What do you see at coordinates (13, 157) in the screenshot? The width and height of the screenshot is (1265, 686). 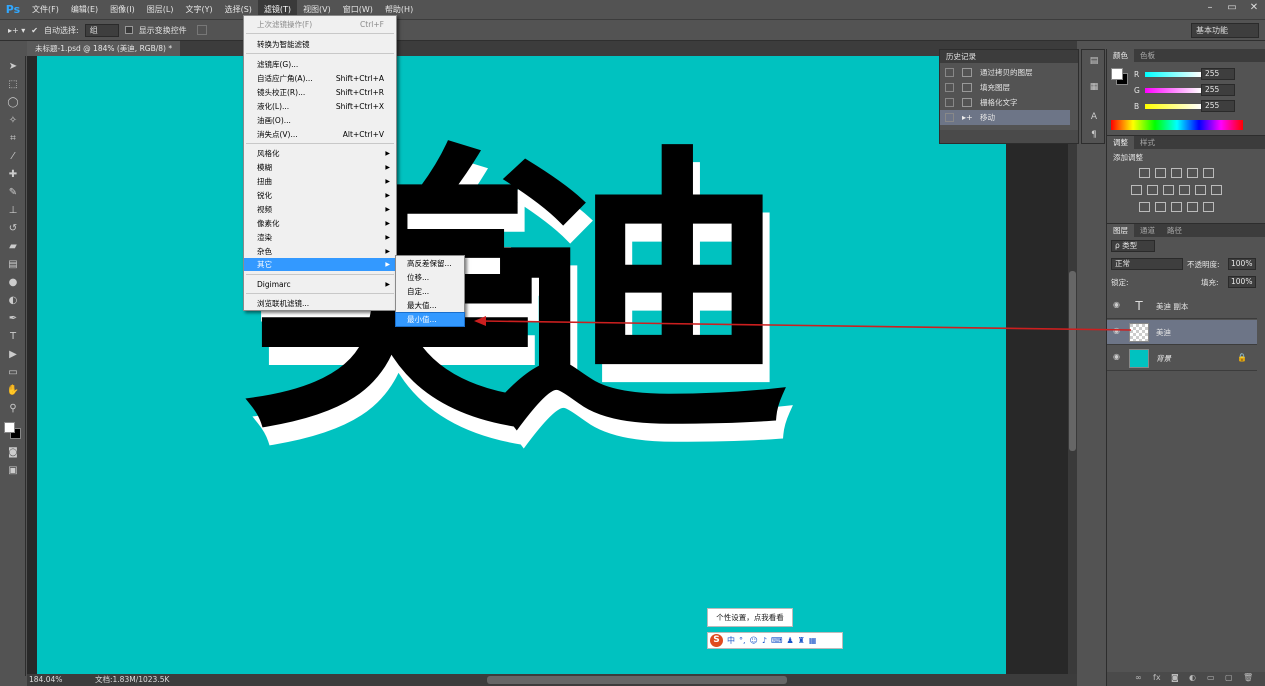 I see `eyedropper-icon: ⁄` at bounding box center [13, 157].